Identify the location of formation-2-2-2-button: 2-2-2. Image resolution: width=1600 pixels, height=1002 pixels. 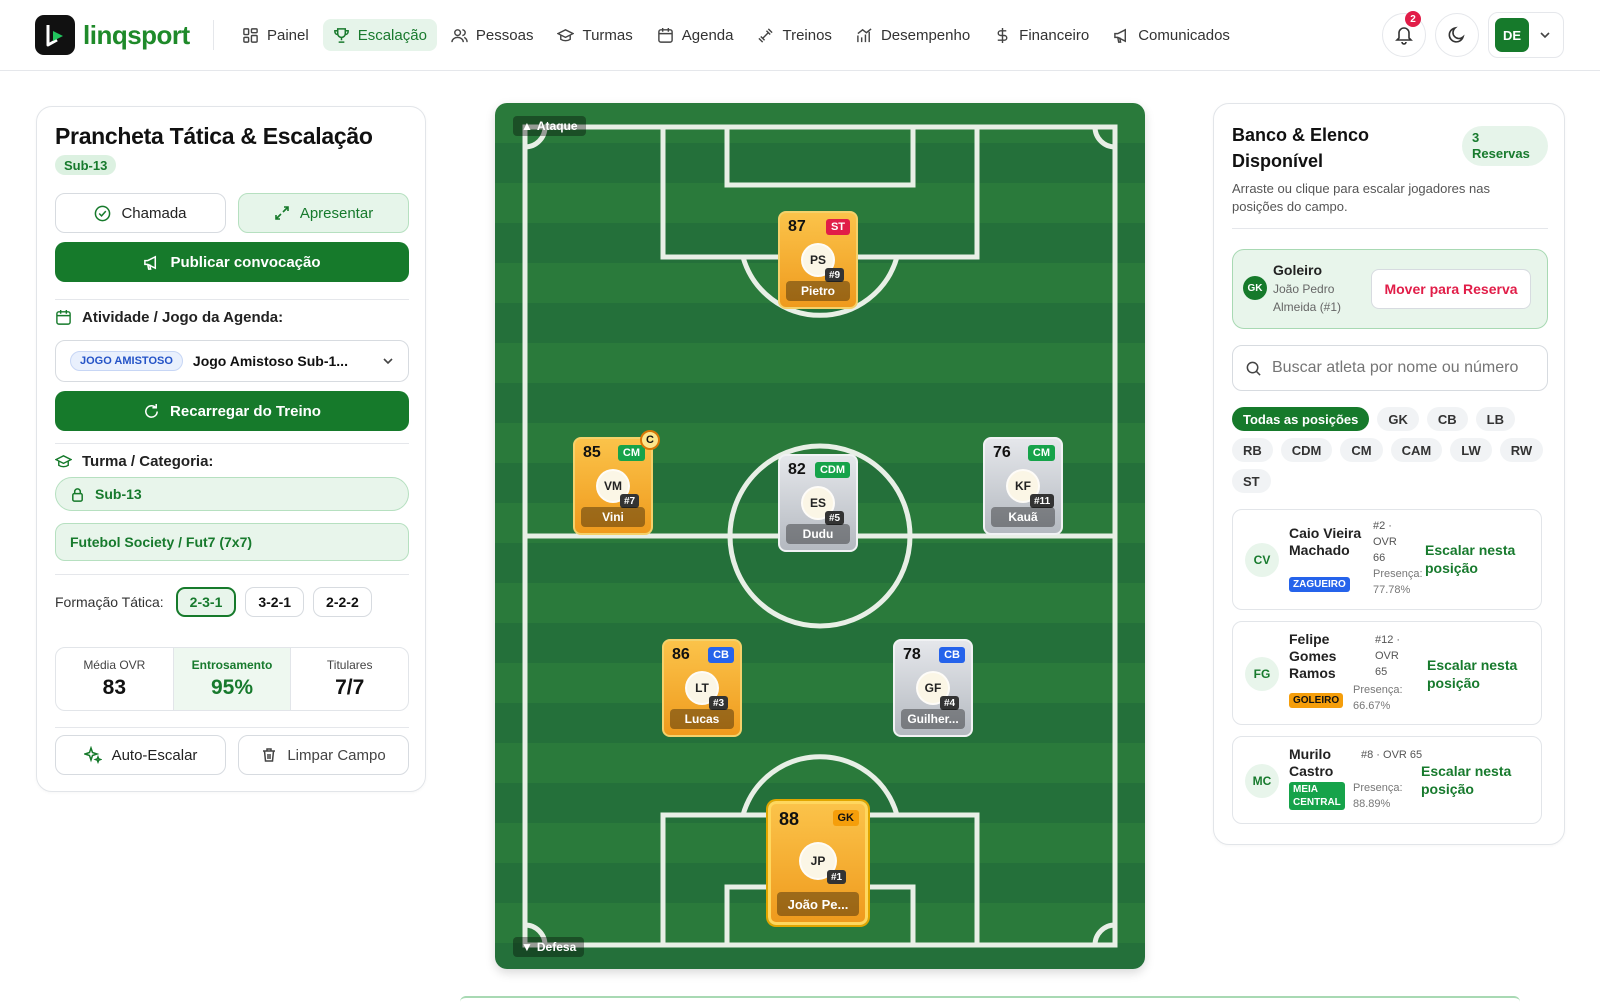
(342, 602).